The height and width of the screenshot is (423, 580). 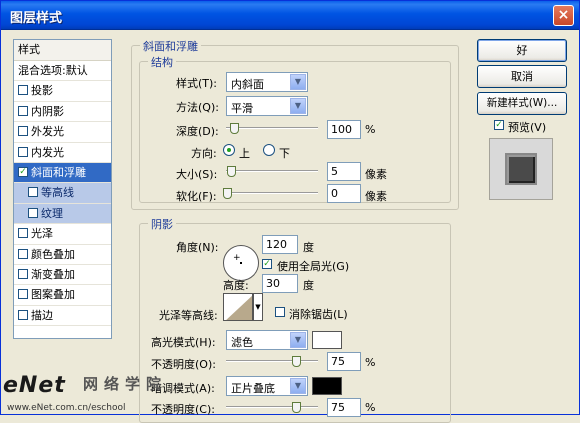 I want to click on color-overlay-checkbox, so click(x=23, y=253).